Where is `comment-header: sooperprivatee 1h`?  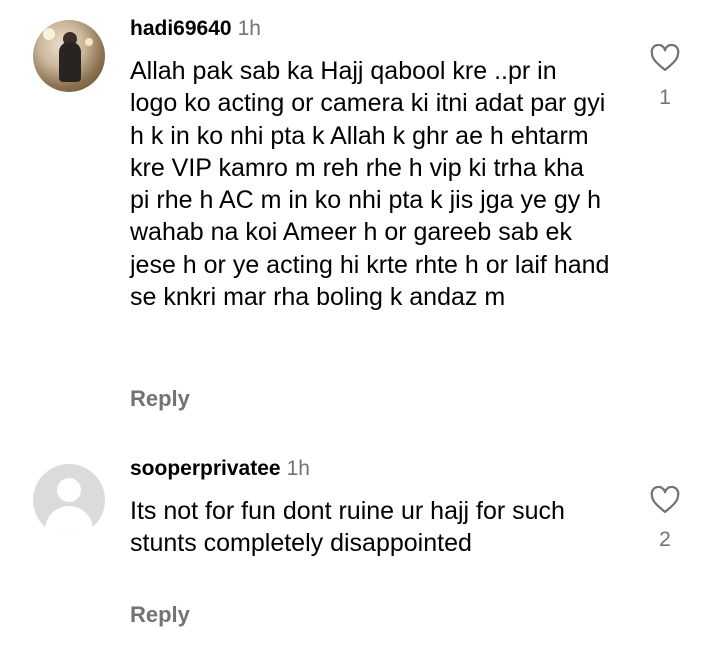 comment-header: sooperprivatee 1h is located at coordinates (220, 469).